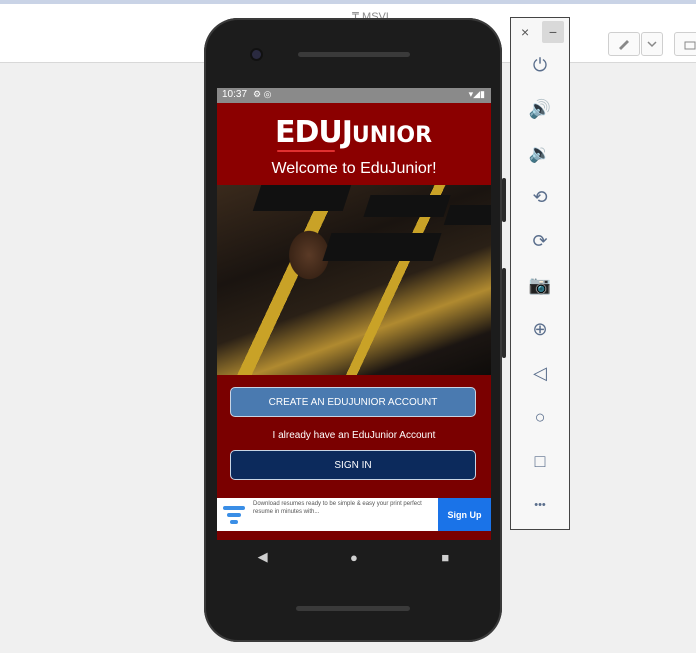 This screenshot has width=696, height=653. I want to click on overview-icon: □, so click(540, 461).